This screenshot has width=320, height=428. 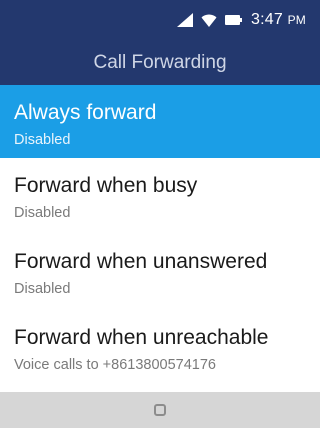 What do you see at coordinates (160, 20) in the screenshot?
I see `status-bar: 3:47 PM` at bounding box center [160, 20].